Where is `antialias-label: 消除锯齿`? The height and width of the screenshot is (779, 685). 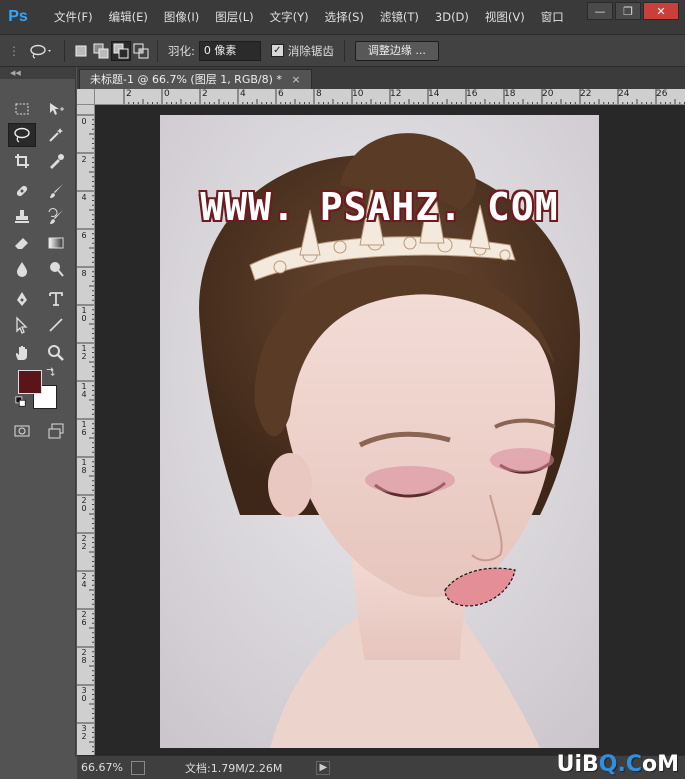
antialias-label: 消除锯齿 is located at coordinates (310, 50).